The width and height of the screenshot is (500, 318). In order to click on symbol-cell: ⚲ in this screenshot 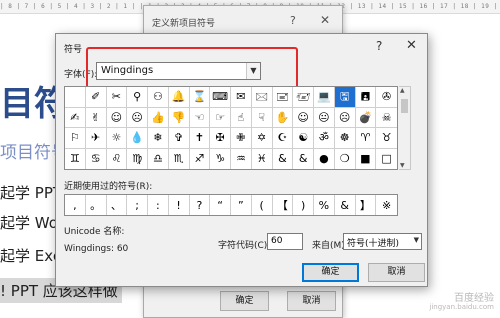, I will do `click(137, 97)`.